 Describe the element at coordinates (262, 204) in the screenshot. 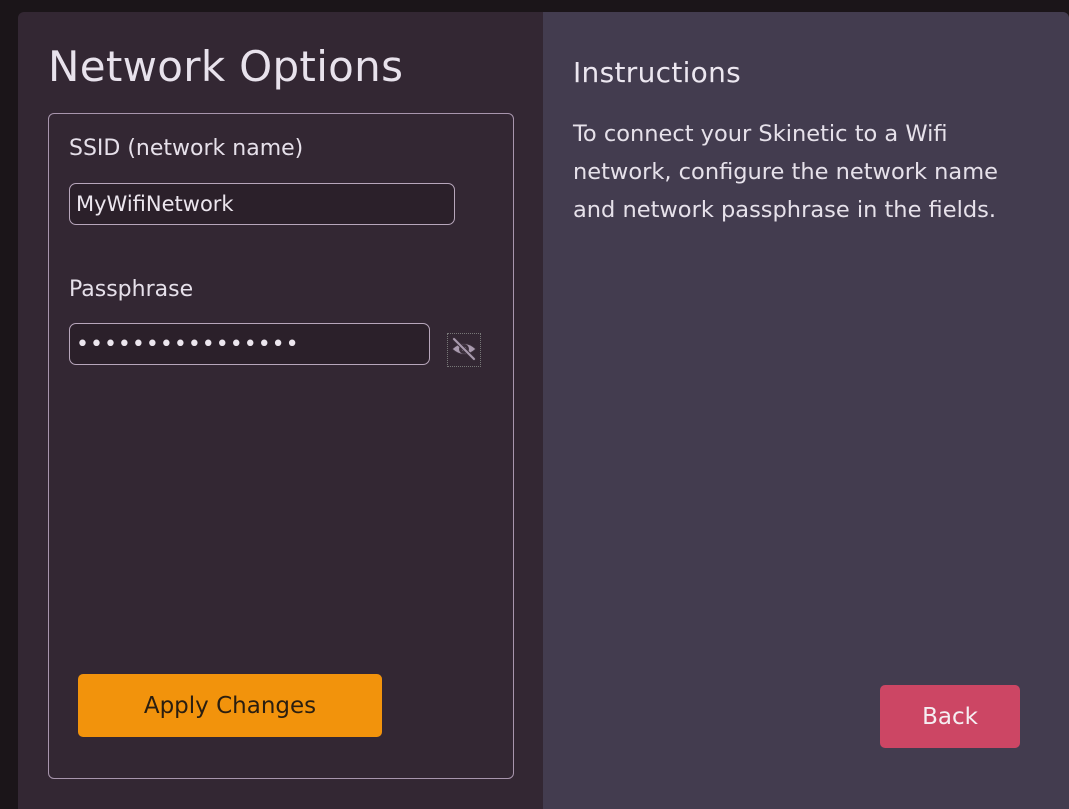

I see `ssid-input` at that location.